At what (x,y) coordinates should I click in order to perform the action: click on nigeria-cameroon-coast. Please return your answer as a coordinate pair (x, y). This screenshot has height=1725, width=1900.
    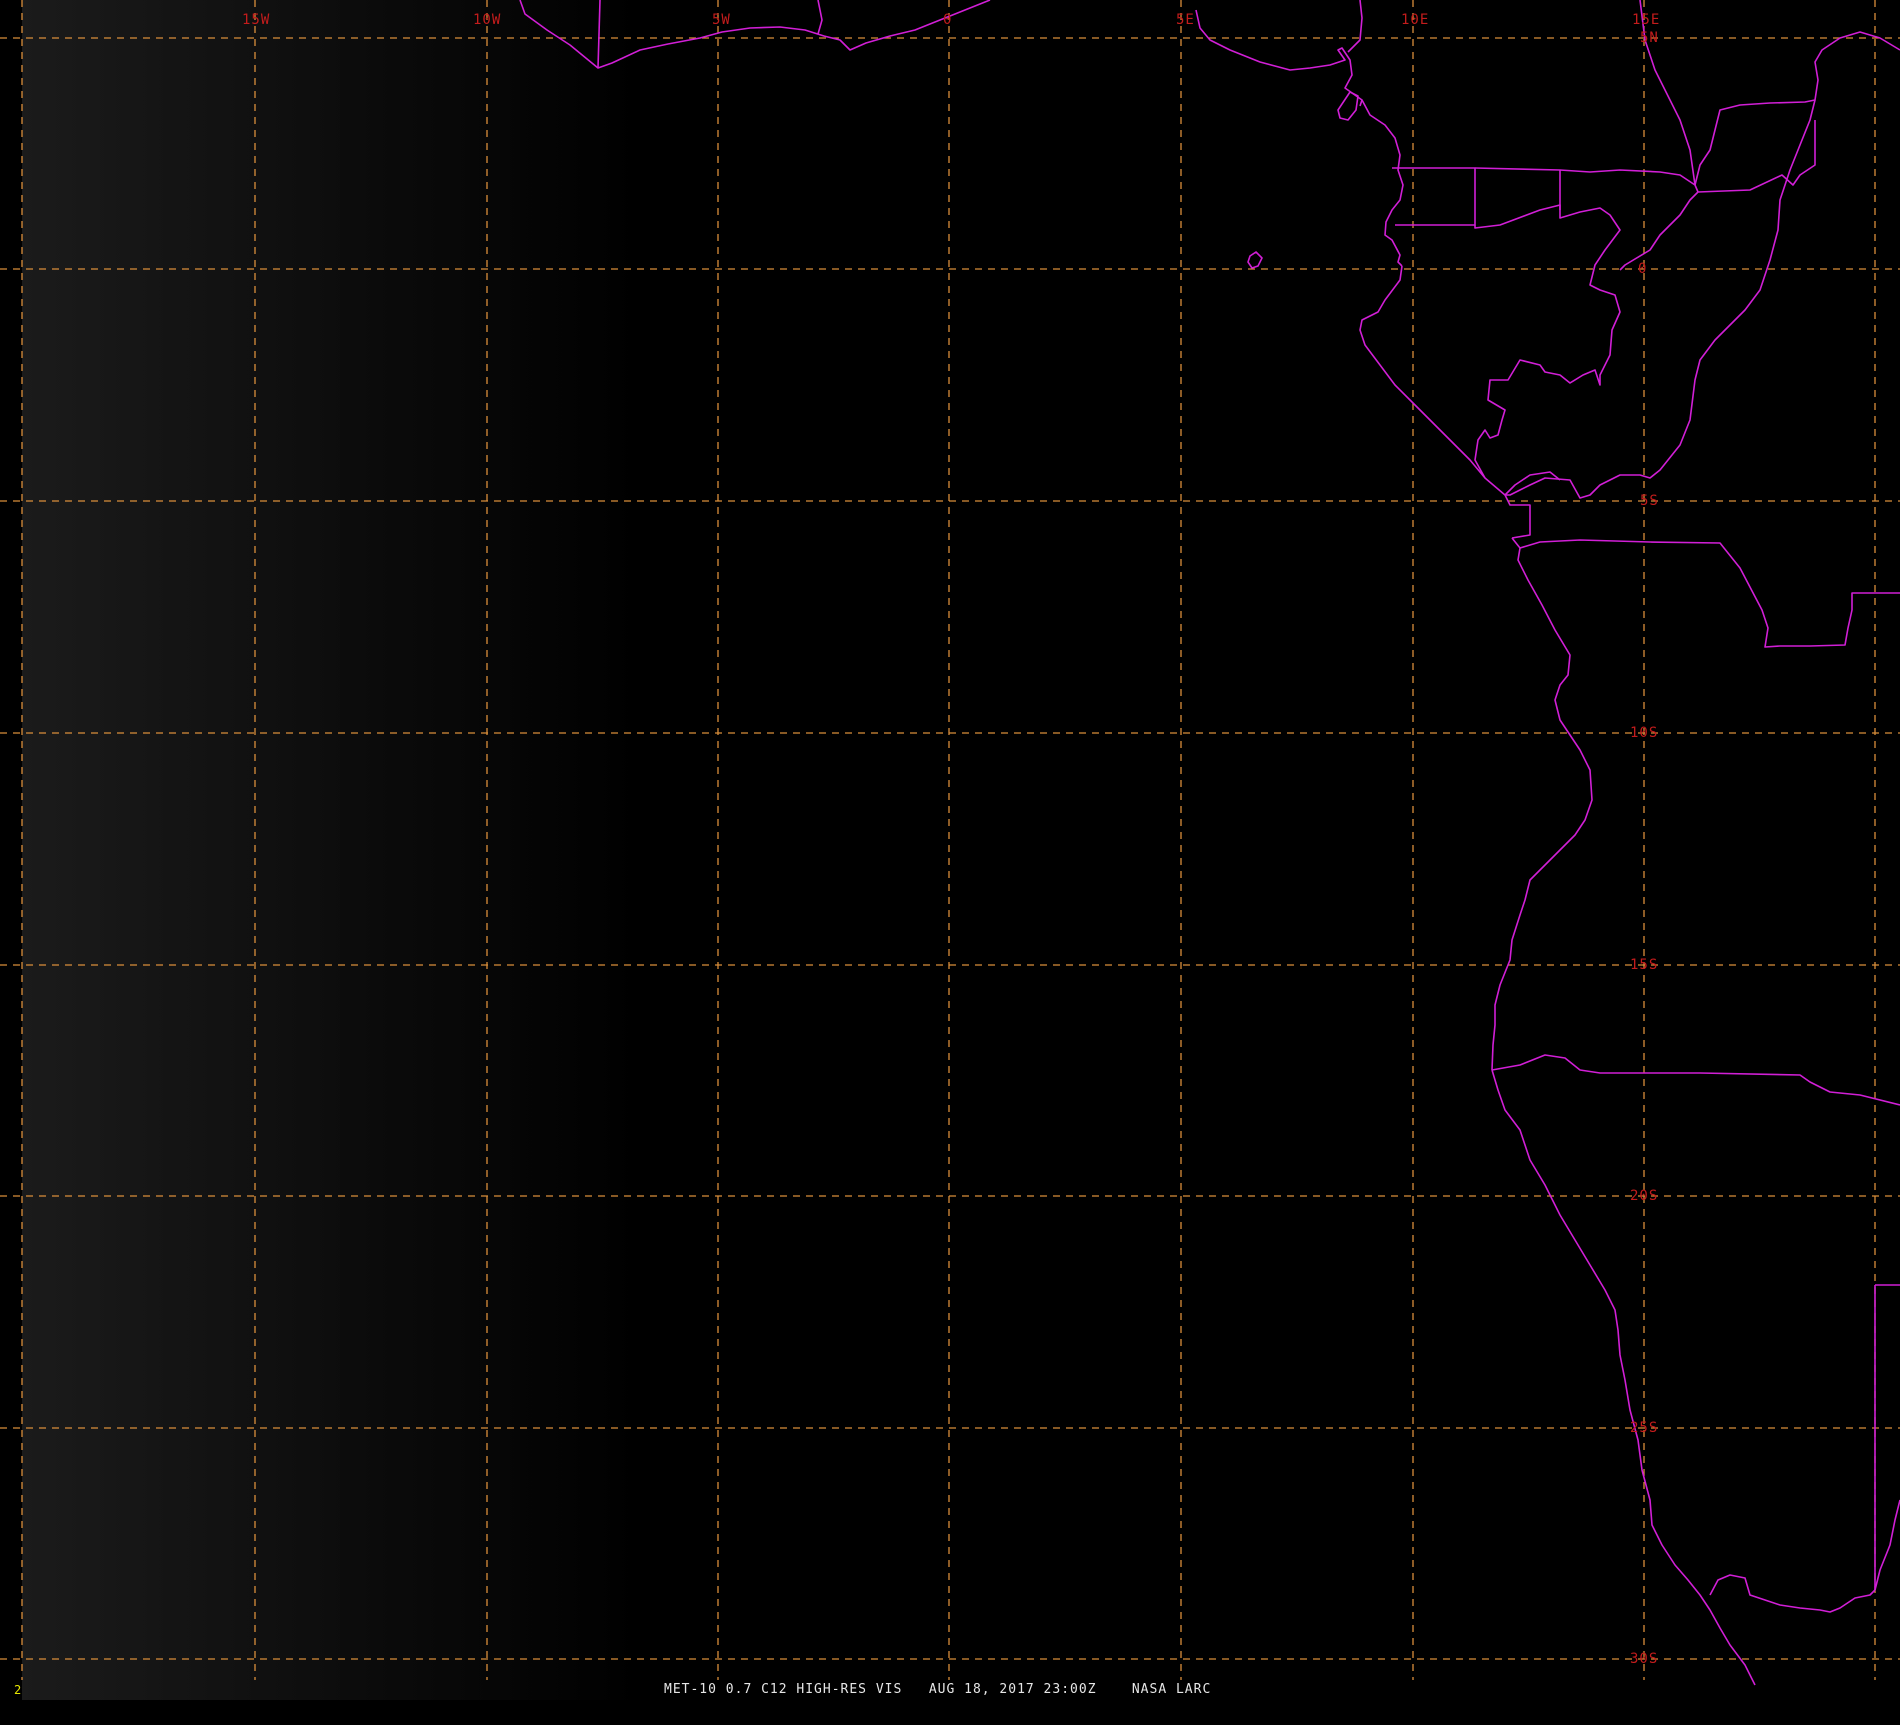
    Looking at the image, I should click on (1279, 58).